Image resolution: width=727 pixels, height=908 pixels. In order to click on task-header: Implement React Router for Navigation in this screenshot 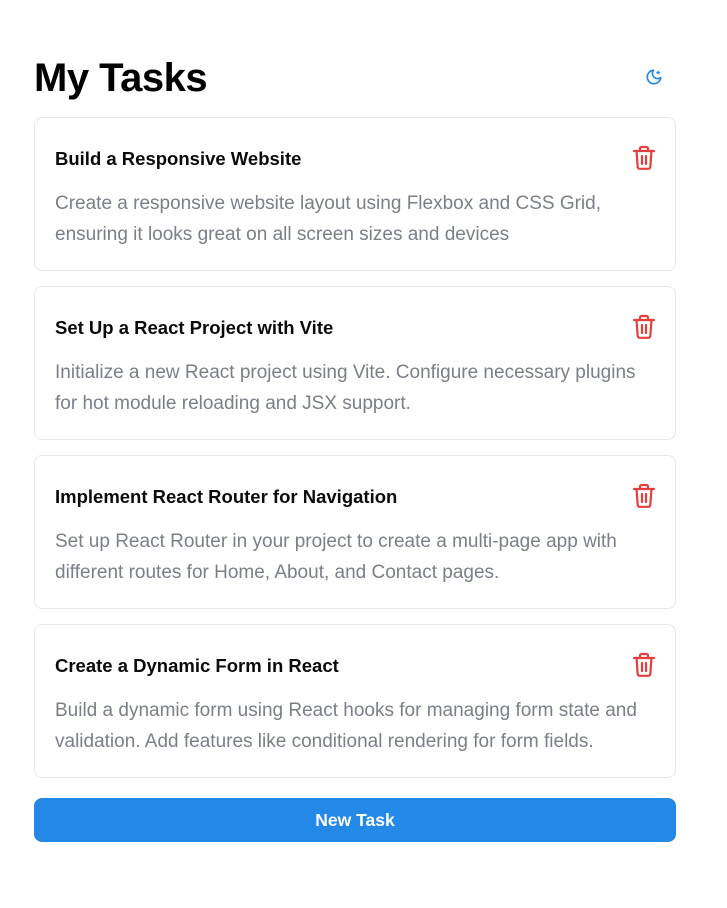, I will do `click(355, 497)`.